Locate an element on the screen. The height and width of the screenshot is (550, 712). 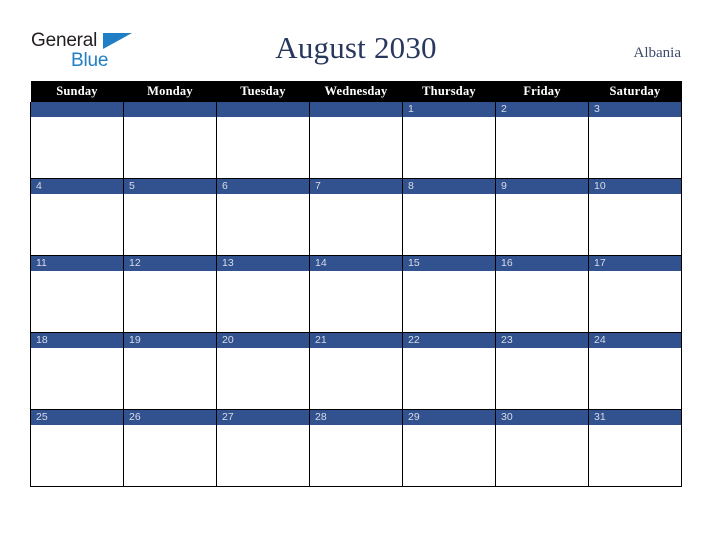
calendar-day-cell: 25 is located at coordinates (77, 448).